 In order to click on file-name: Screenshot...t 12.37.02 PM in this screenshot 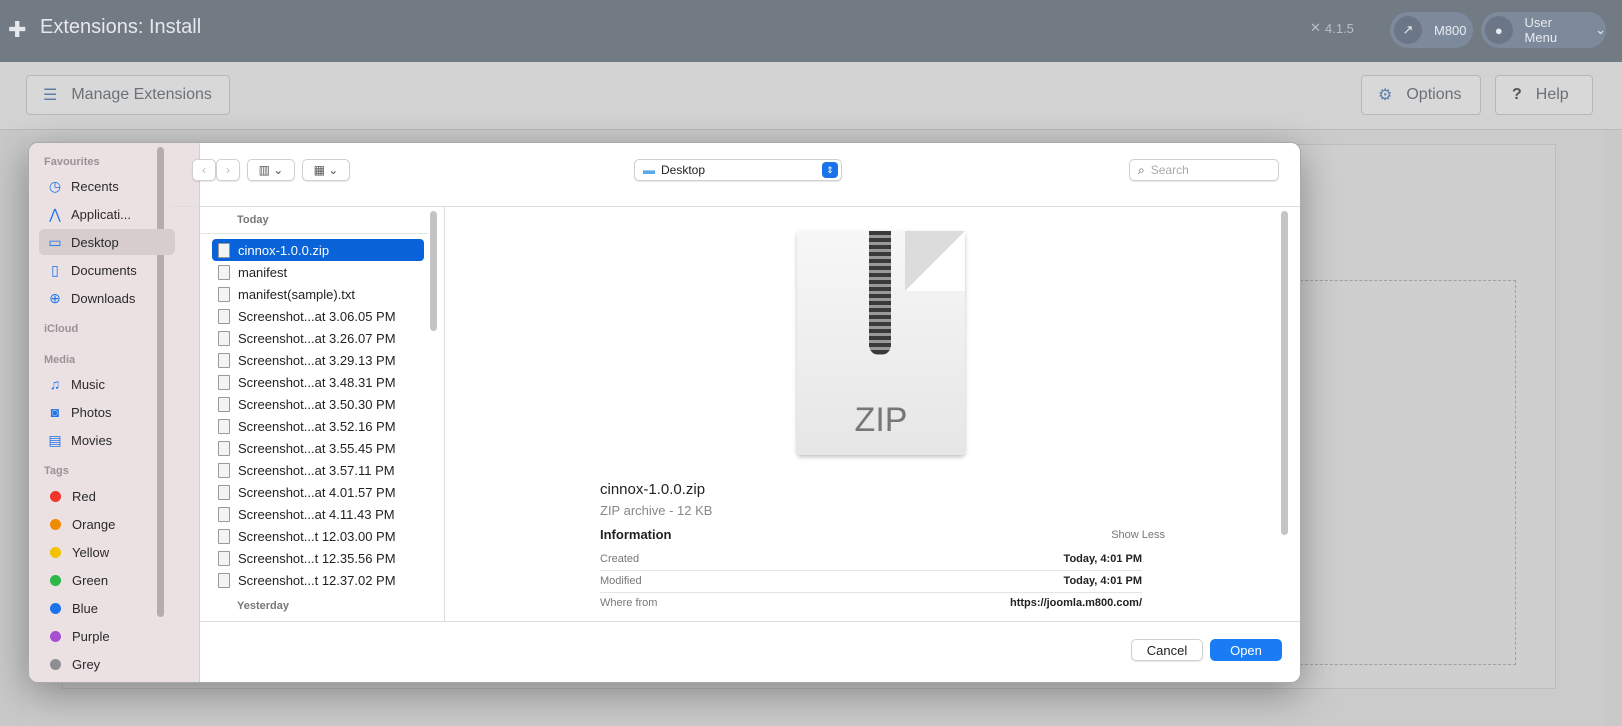, I will do `click(317, 580)`.